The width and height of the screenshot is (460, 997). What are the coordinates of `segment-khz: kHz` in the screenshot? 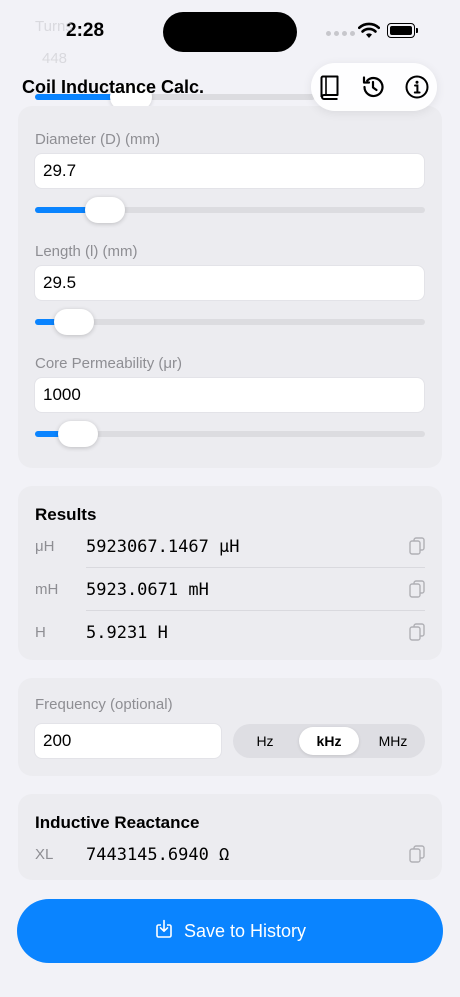 It's located at (329, 741).